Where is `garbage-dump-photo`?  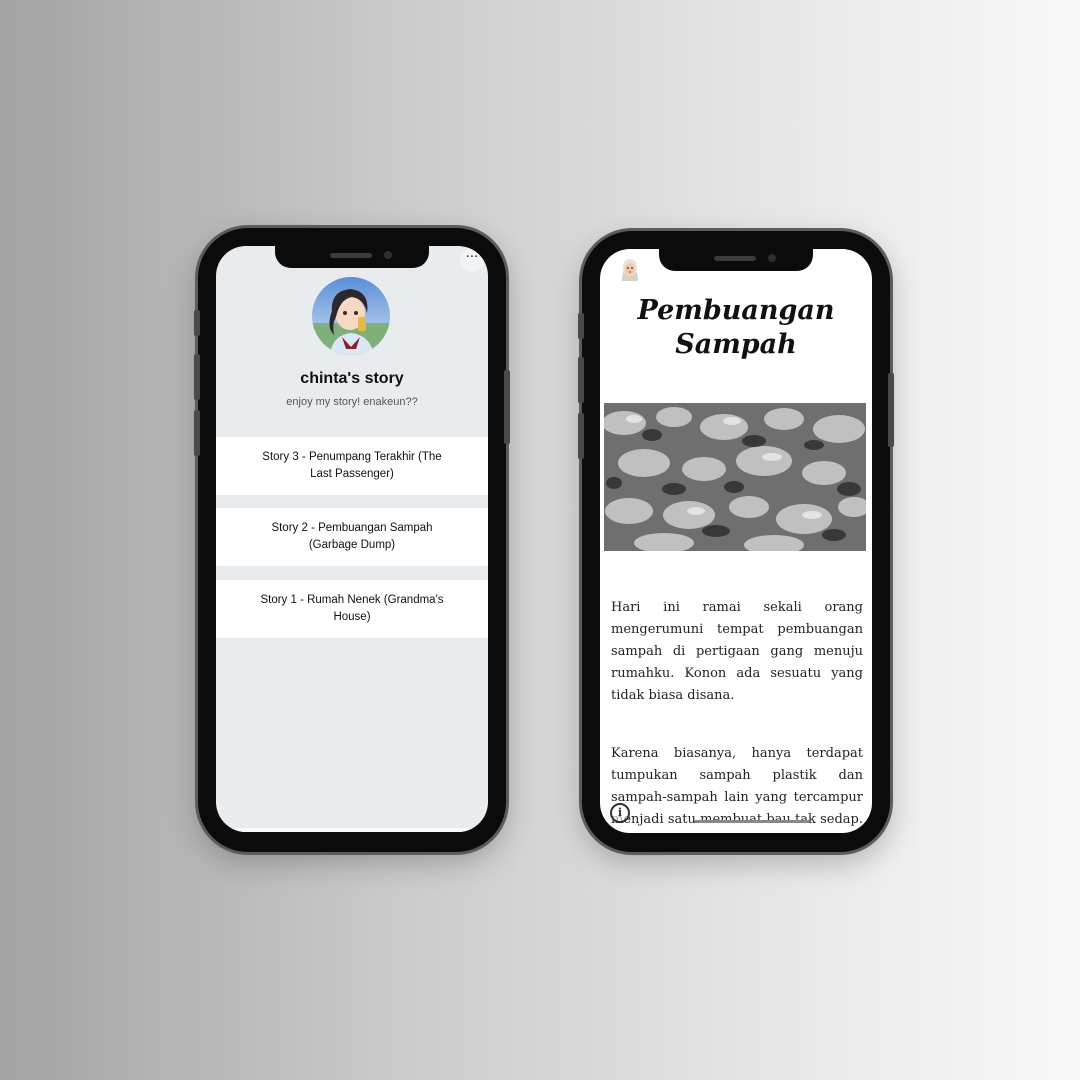 garbage-dump-photo is located at coordinates (735, 477).